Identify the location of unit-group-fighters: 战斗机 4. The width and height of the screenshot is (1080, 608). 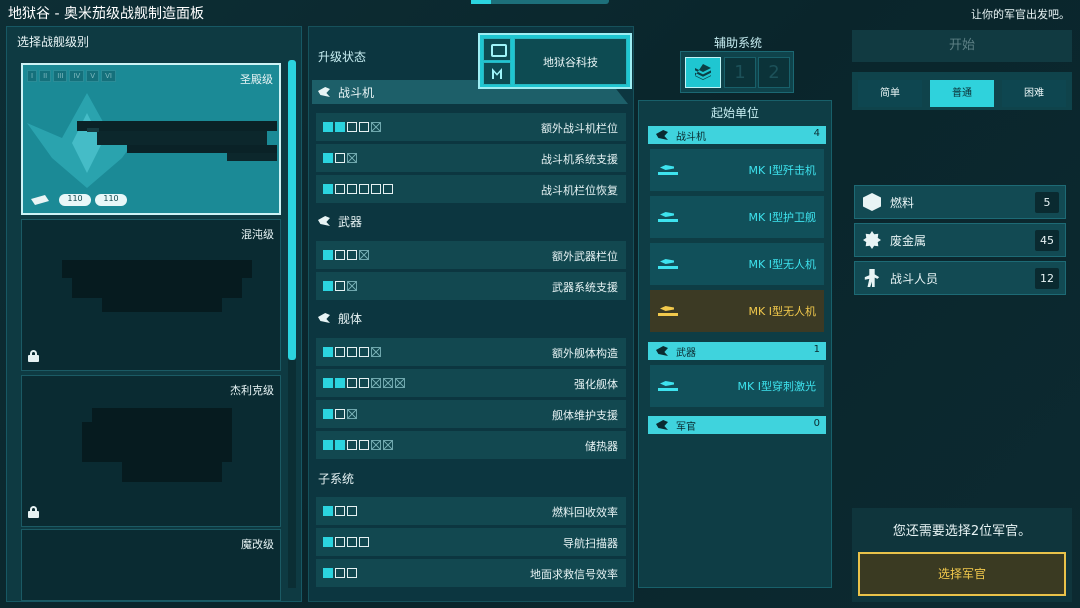
(737, 135).